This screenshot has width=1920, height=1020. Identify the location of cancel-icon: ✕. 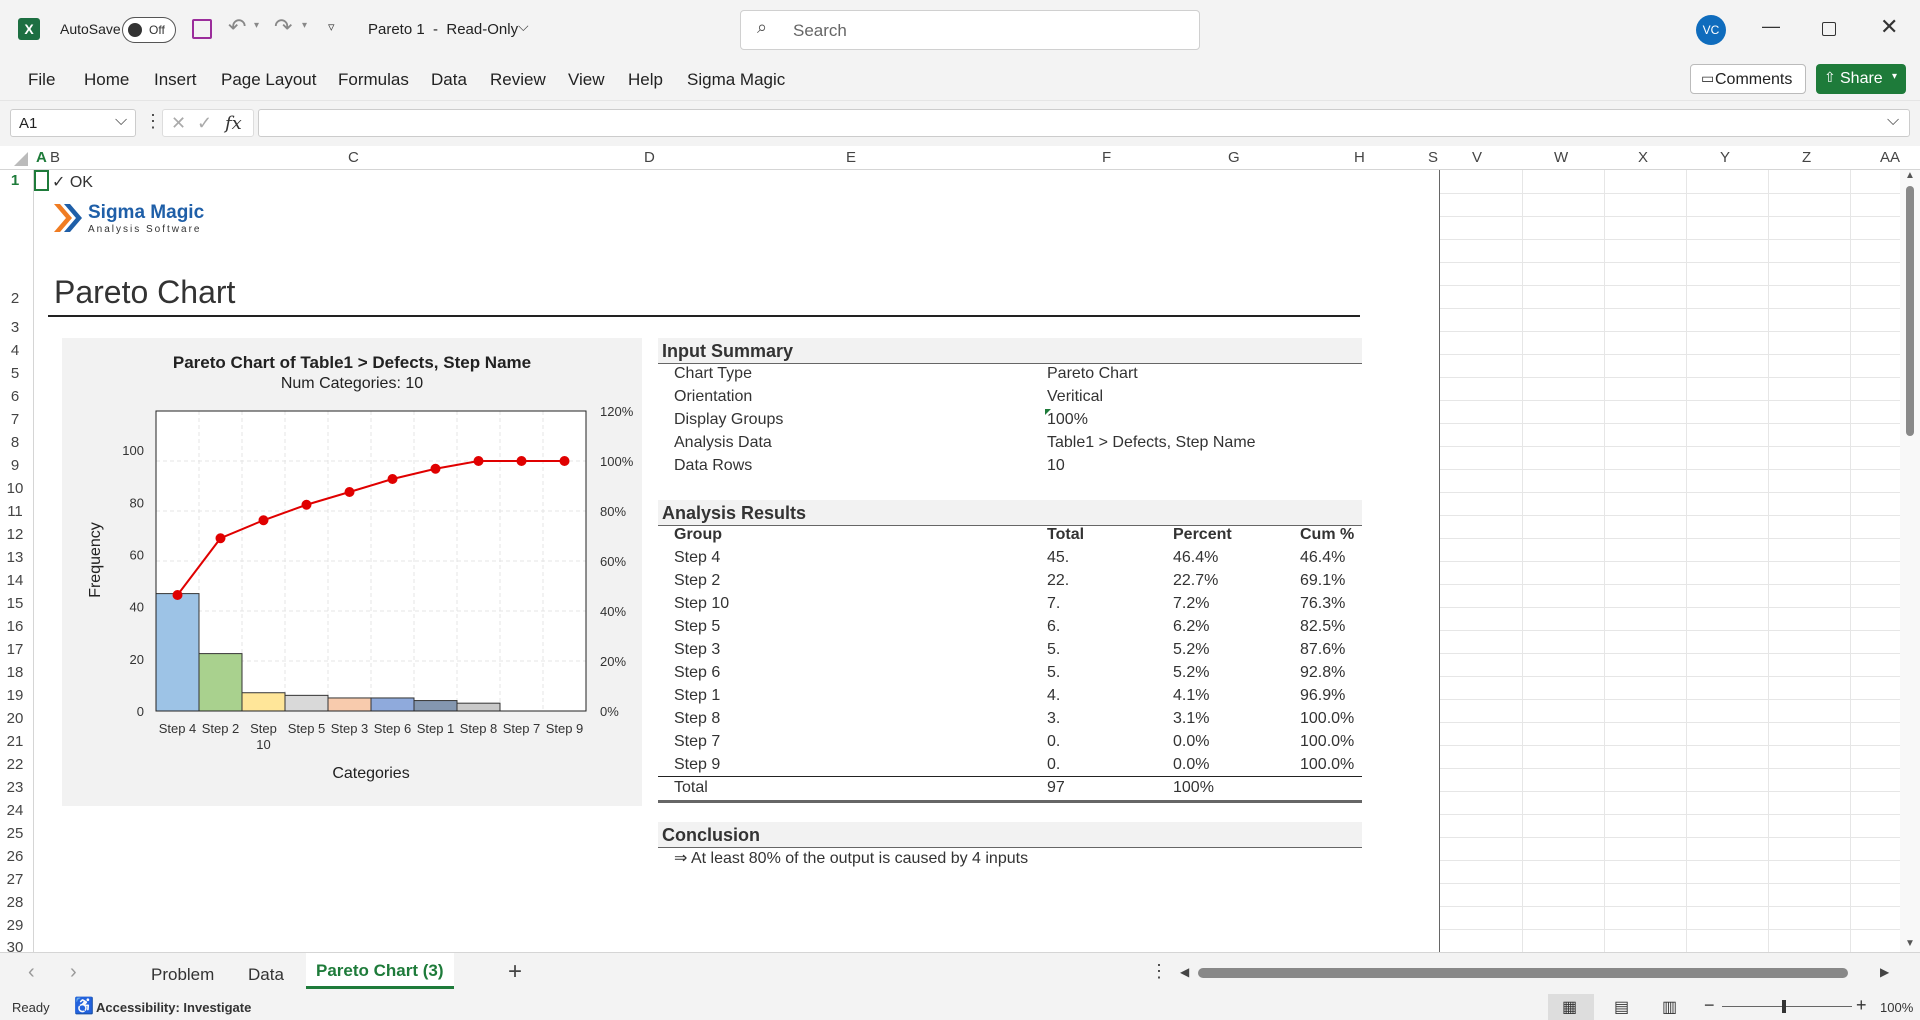
(178, 123).